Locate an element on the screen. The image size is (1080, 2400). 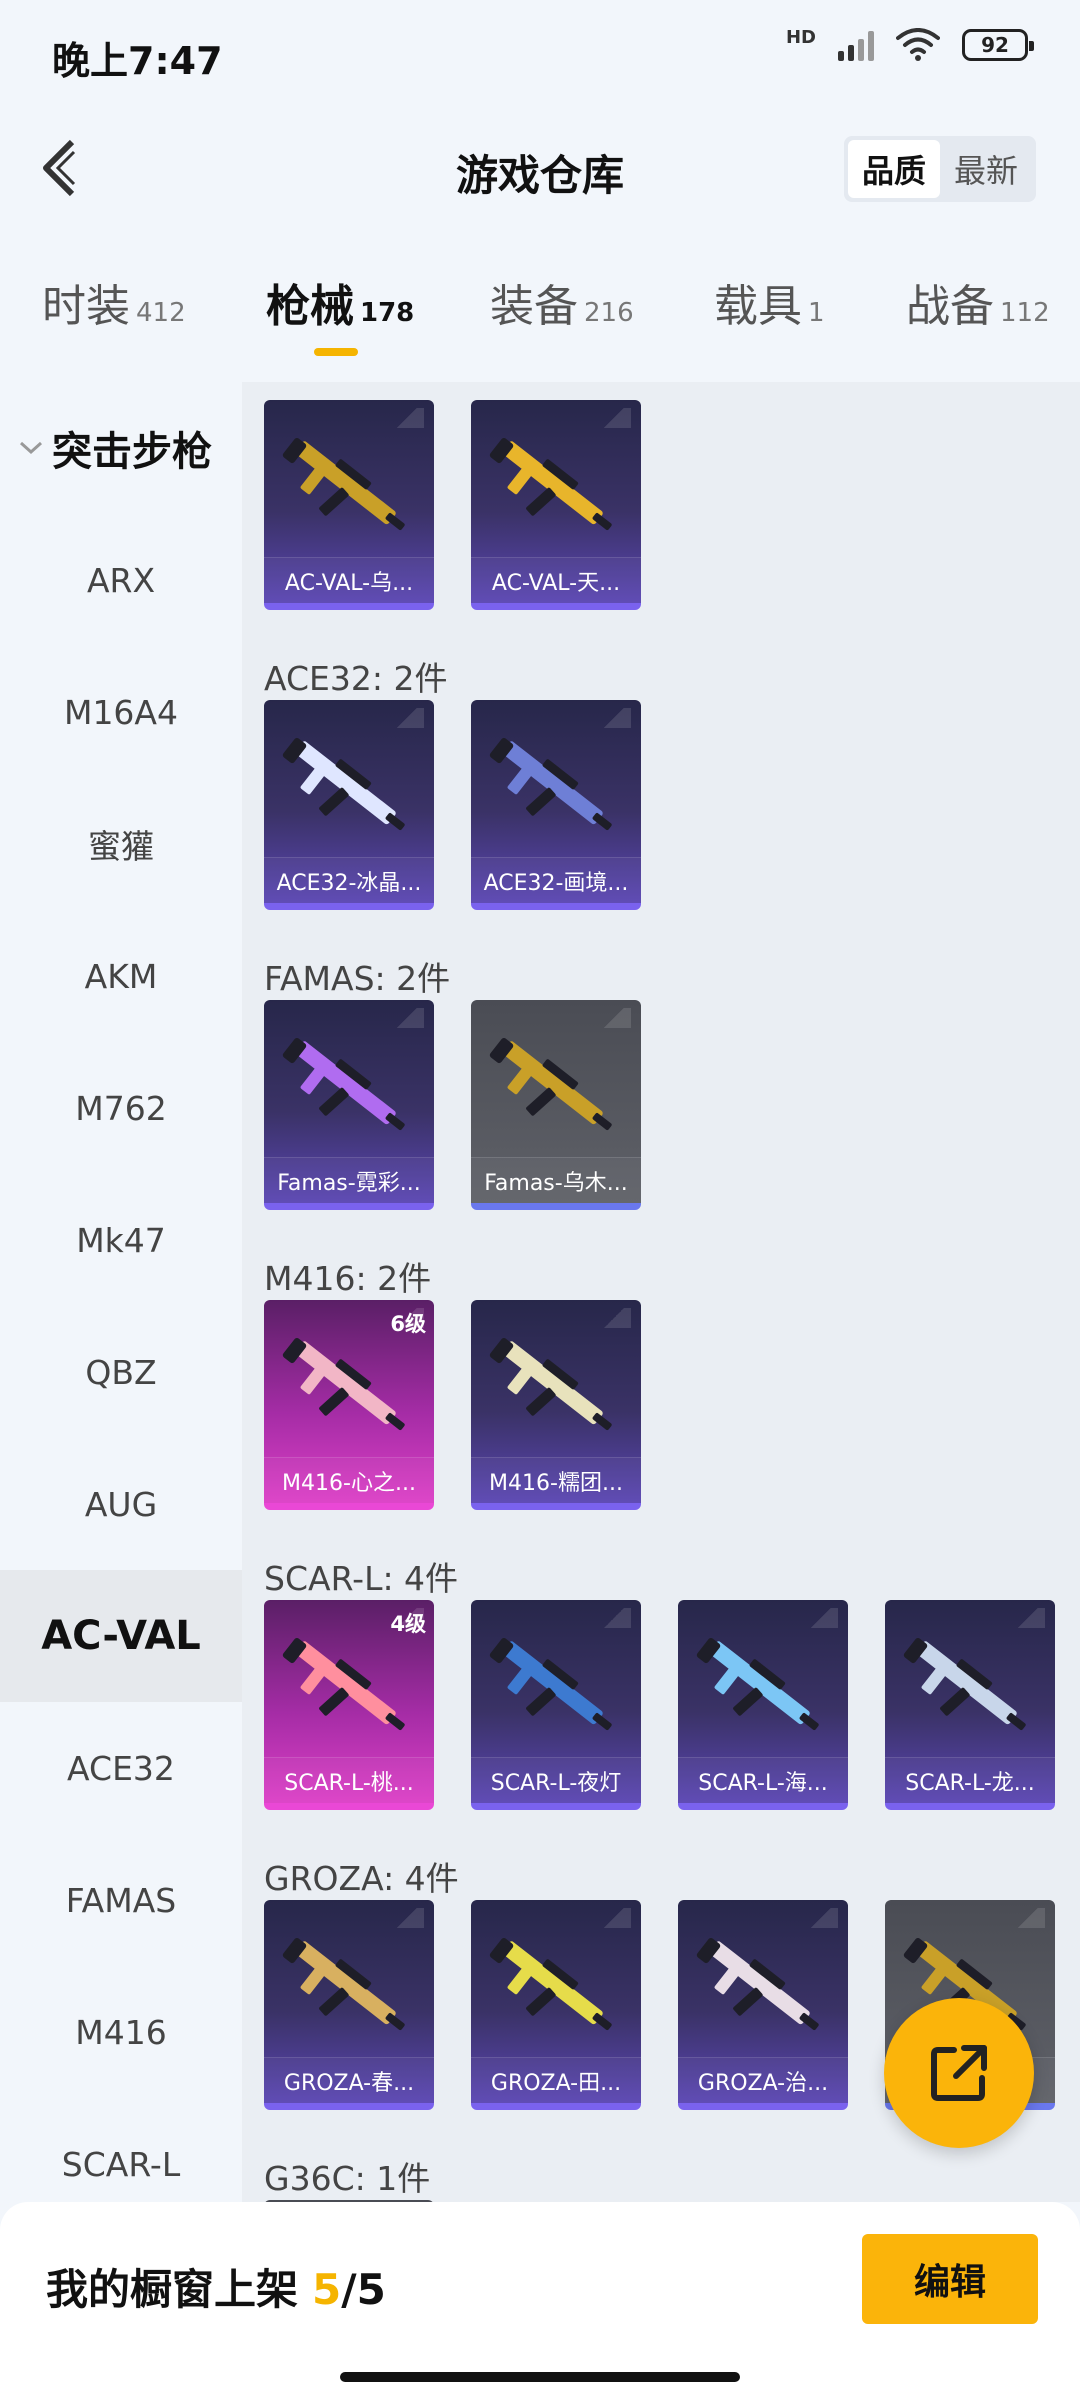
sidebar-item-active: AC-VAL is located at coordinates (121, 1636).